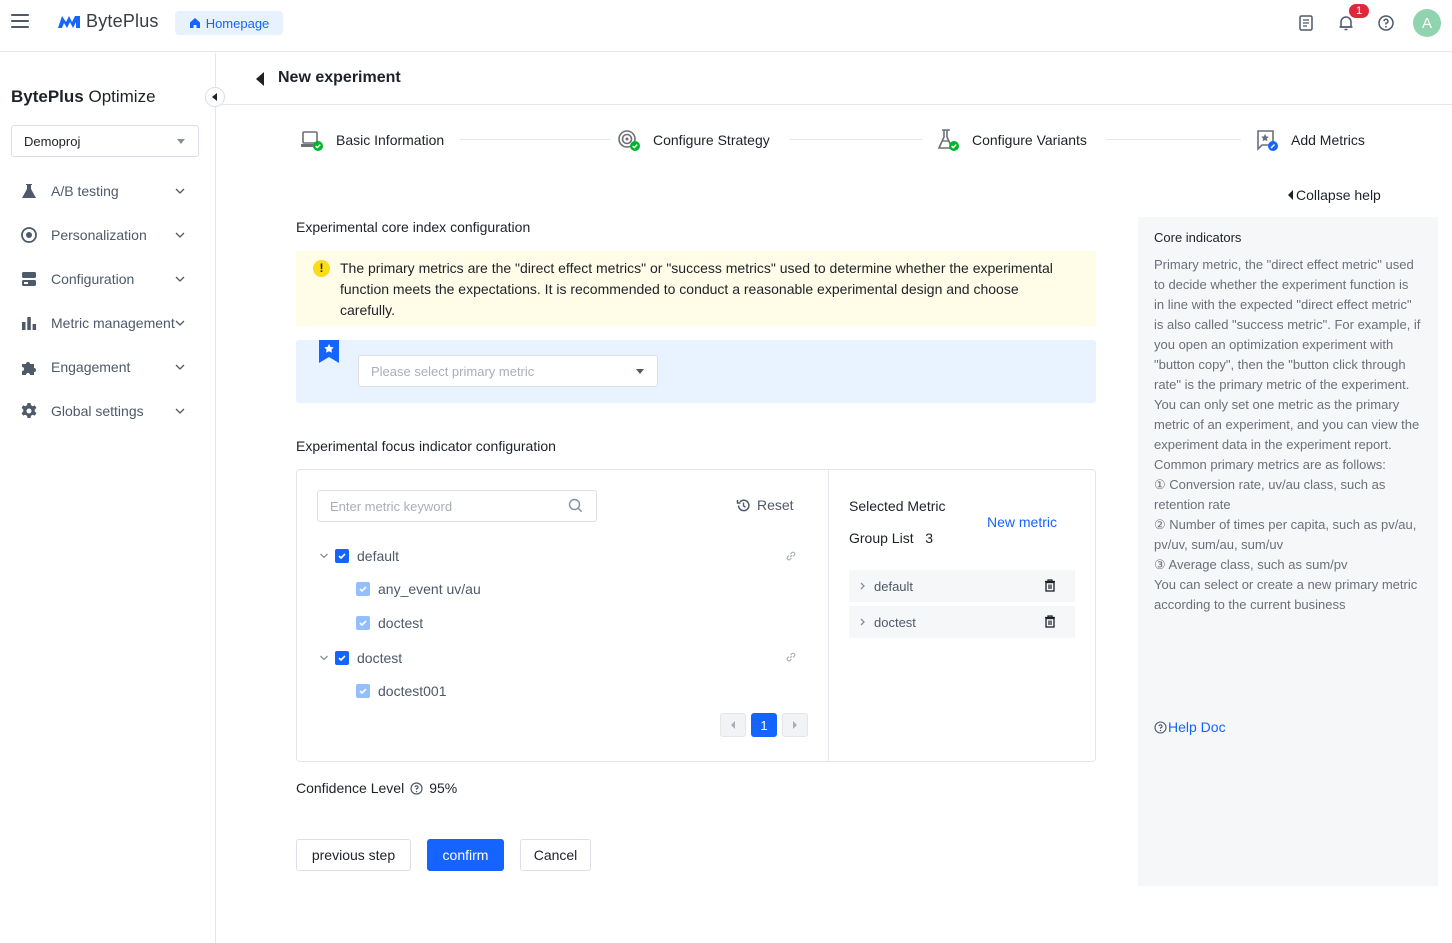 This screenshot has height=943, width=1452. I want to click on previous-step-button: previous step, so click(353, 855).